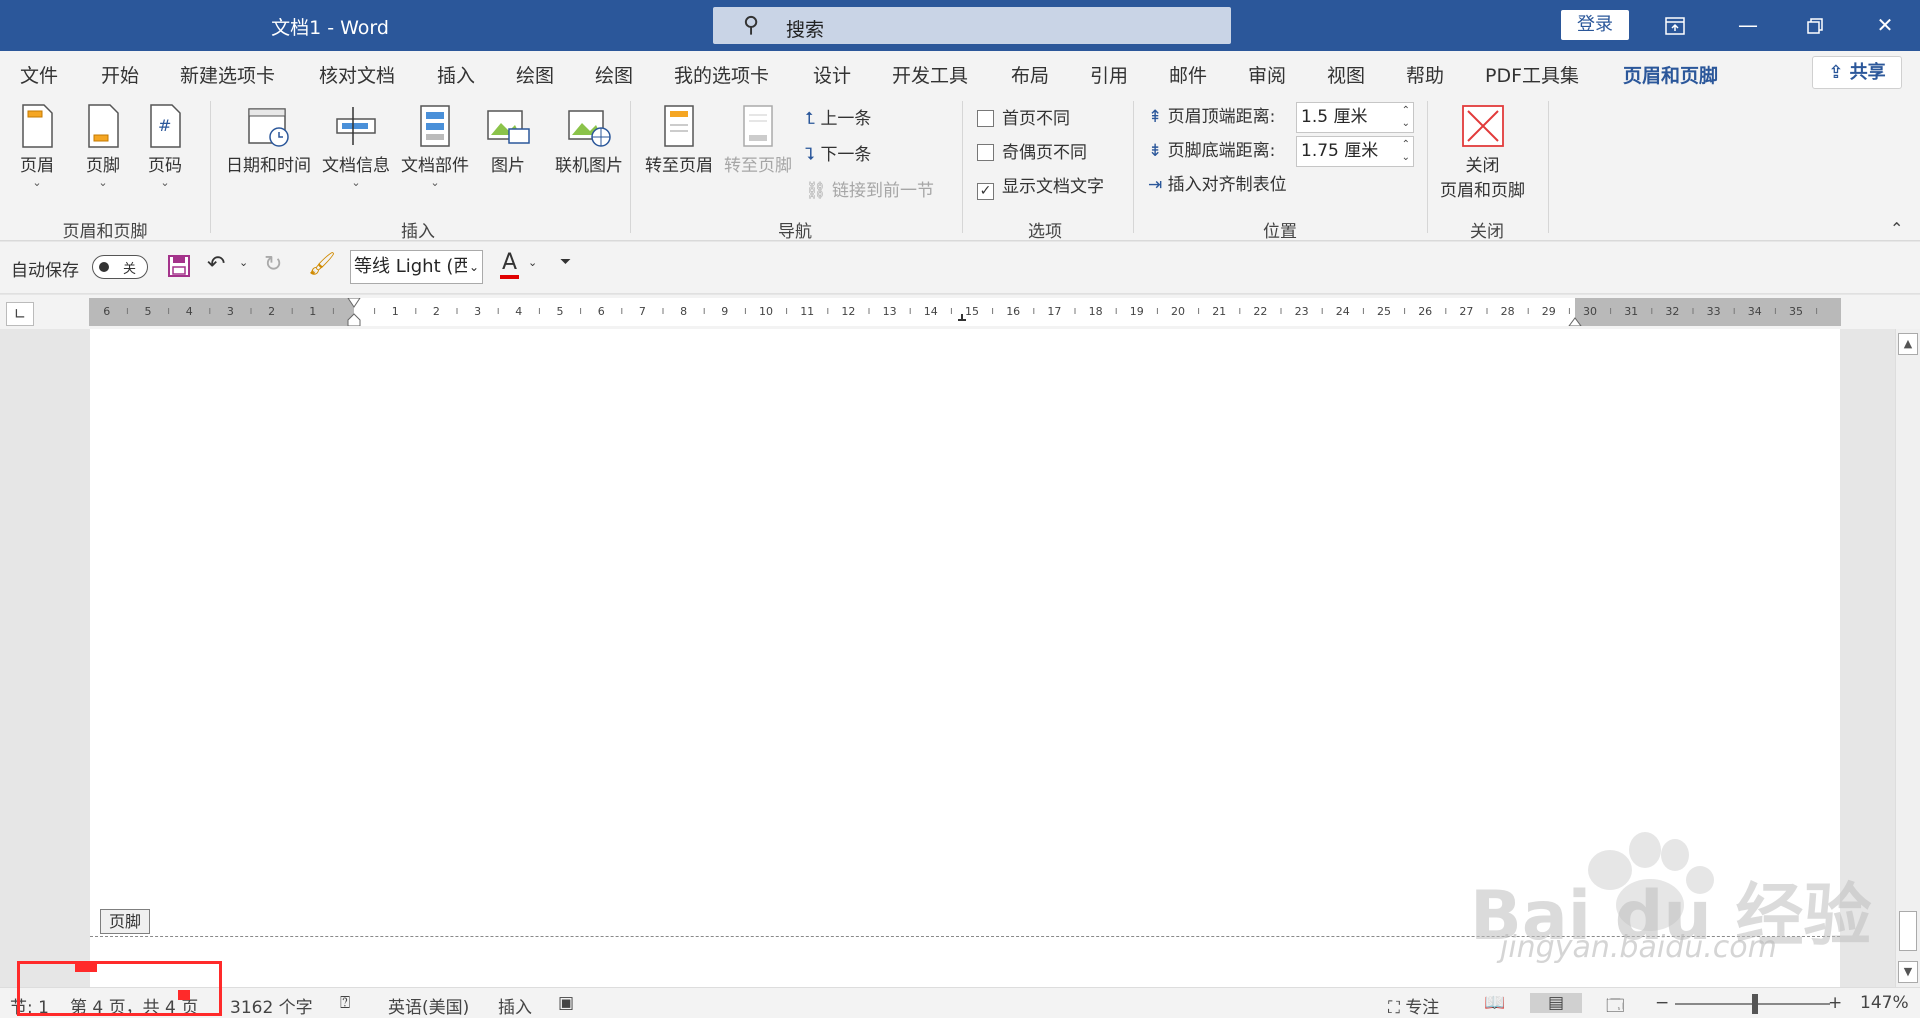 The width and height of the screenshot is (1920, 1018). I want to click on date-time-button: 日期和时间, so click(268, 139).